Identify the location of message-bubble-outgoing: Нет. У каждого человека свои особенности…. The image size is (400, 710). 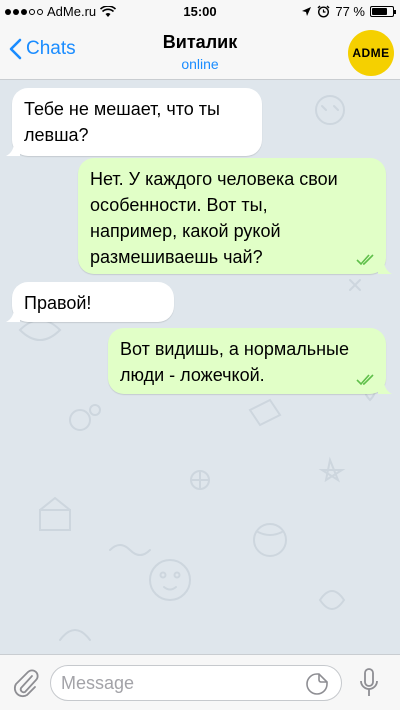
(235, 216).